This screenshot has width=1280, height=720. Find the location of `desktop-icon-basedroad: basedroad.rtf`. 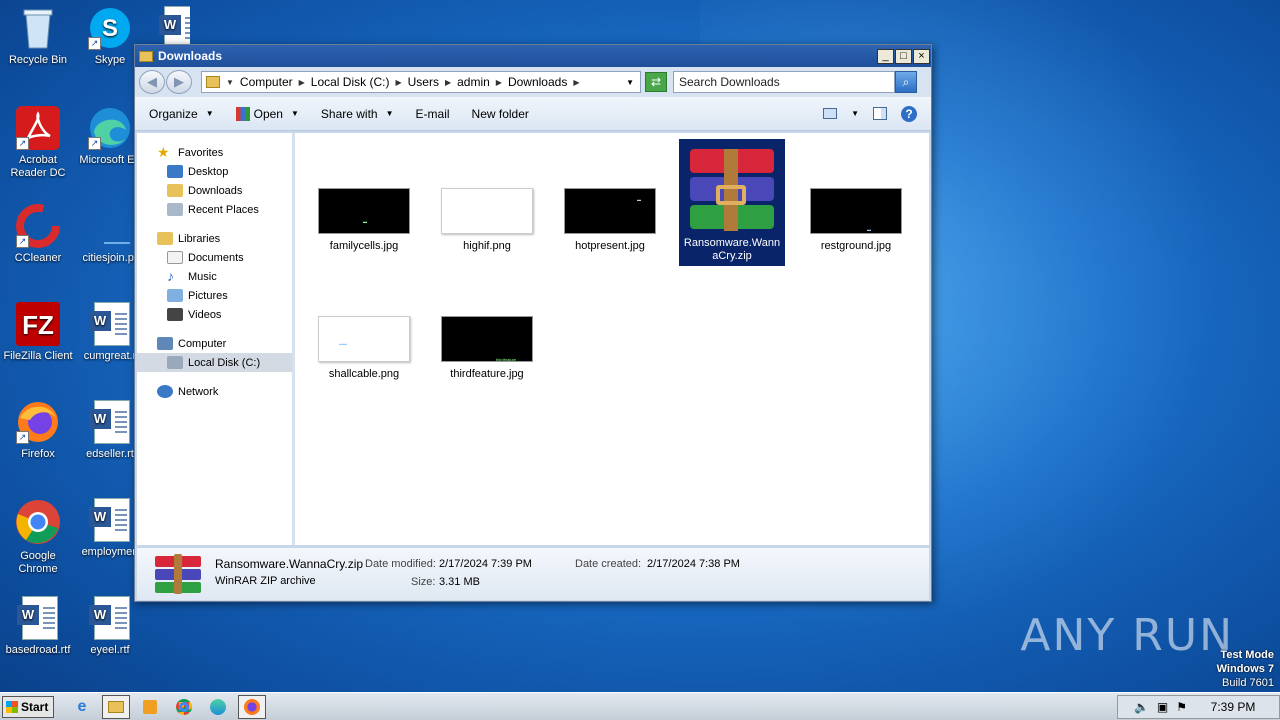

desktop-icon-basedroad: basedroad.rtf is located at coordinates (38, 626).